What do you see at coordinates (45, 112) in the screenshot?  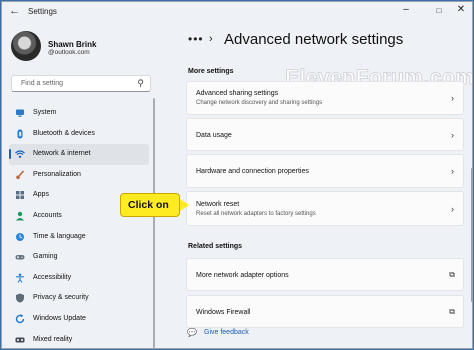 I see `sidebar-item-label: System` at bounding box center [45, 112].